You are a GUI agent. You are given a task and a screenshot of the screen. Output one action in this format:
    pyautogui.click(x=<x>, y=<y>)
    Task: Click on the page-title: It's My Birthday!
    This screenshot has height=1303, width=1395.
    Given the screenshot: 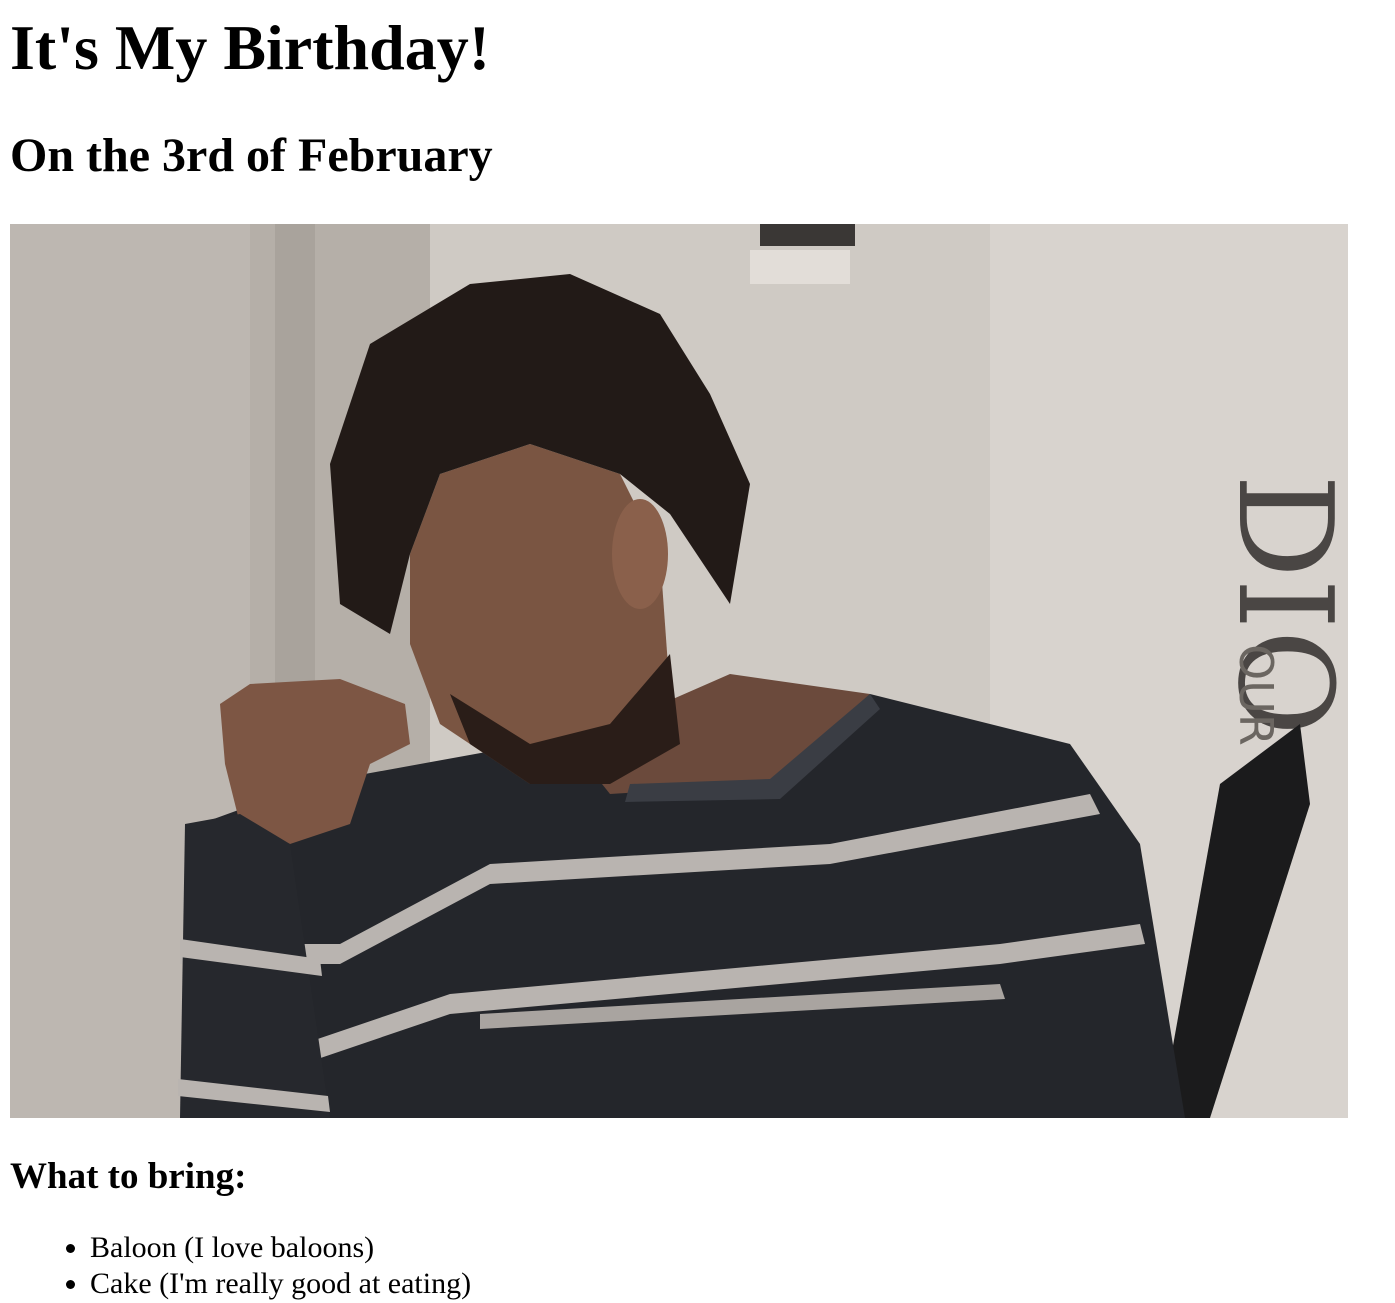 What is the action you would take?
    pyautogui.click(x=250, y=47)
    